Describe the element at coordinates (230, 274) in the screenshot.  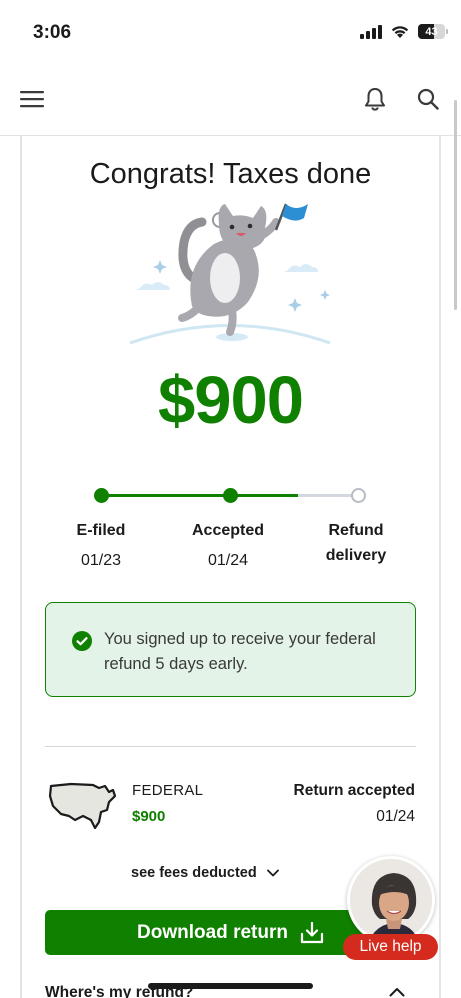
I see `celebrating-cat-illustration` at that location.